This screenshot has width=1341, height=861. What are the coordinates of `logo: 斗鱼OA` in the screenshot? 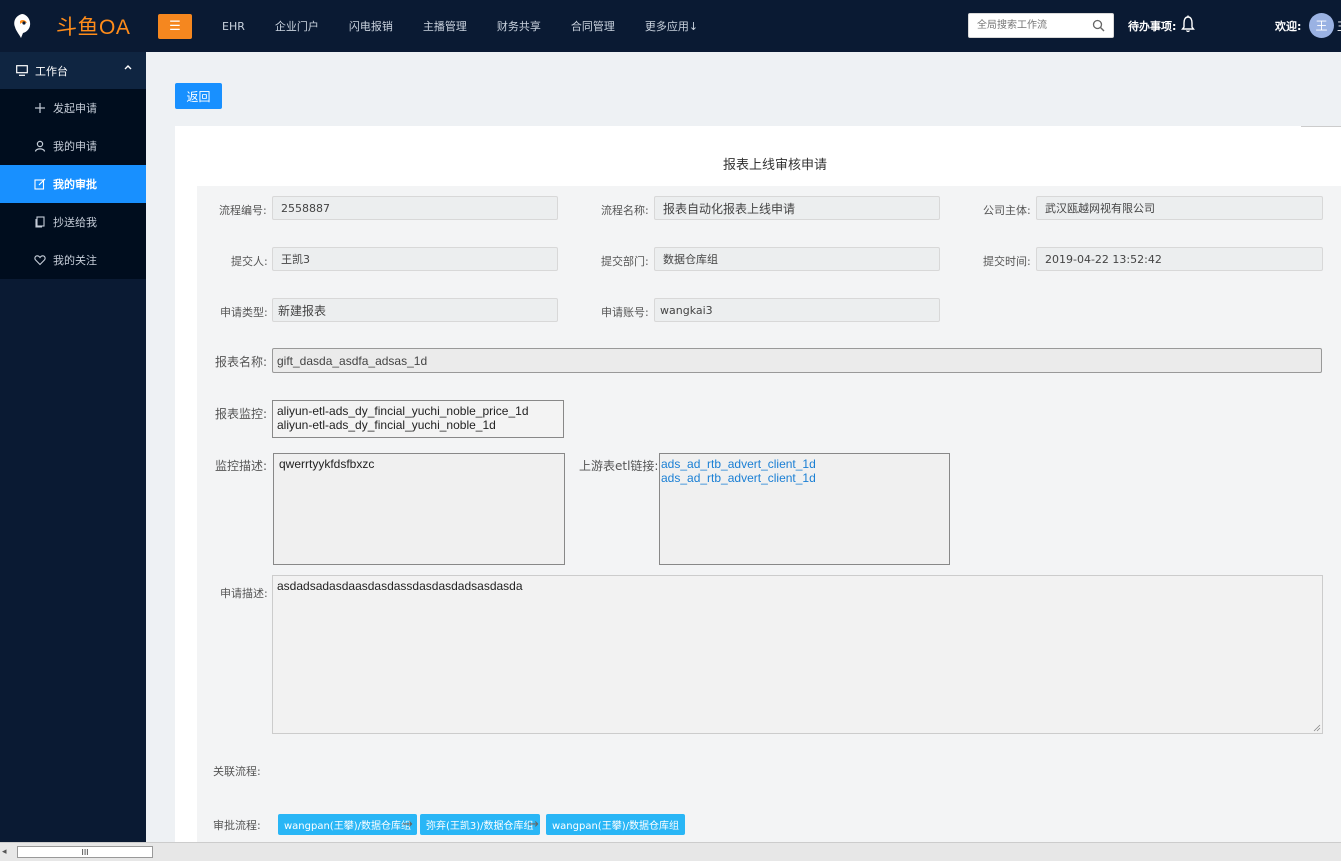 It's located at (73, 26).